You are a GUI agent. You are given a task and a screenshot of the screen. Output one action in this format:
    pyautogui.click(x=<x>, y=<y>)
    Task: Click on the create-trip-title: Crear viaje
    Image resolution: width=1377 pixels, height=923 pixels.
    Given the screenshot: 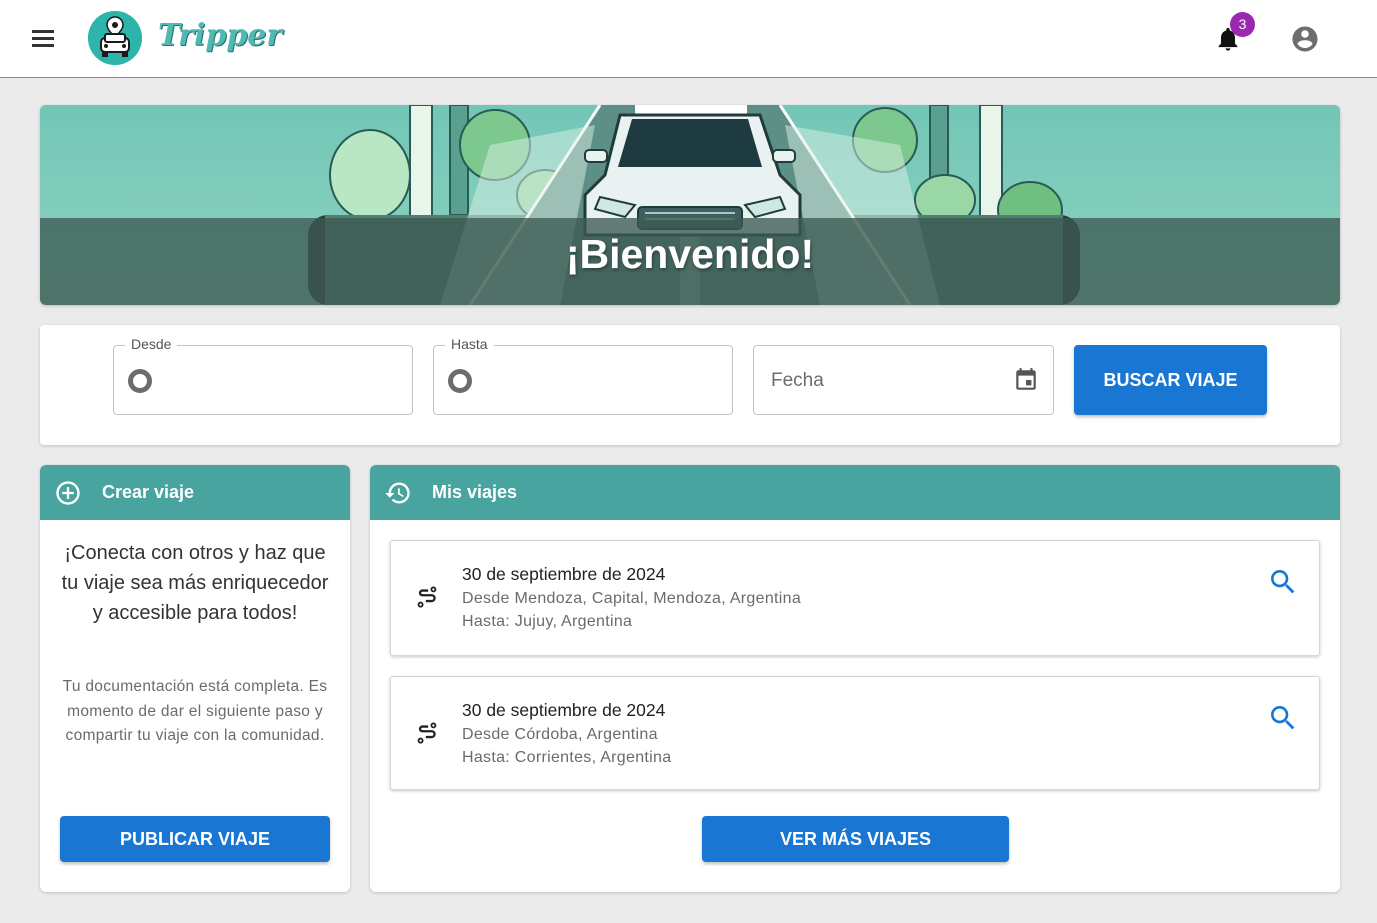 What is the action you would take?
    pyautogui.click(x=148, y=492)
    